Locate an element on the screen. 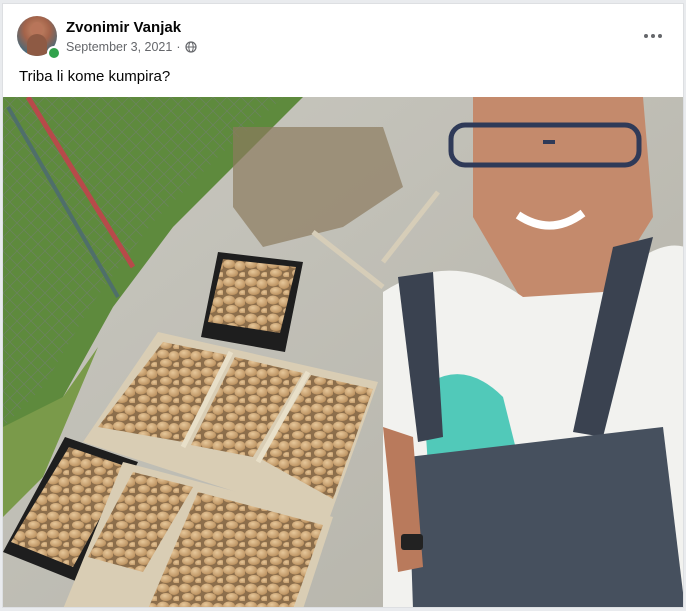  author-name: Zvonimir Vanjak is located at coordinates (123, 27).